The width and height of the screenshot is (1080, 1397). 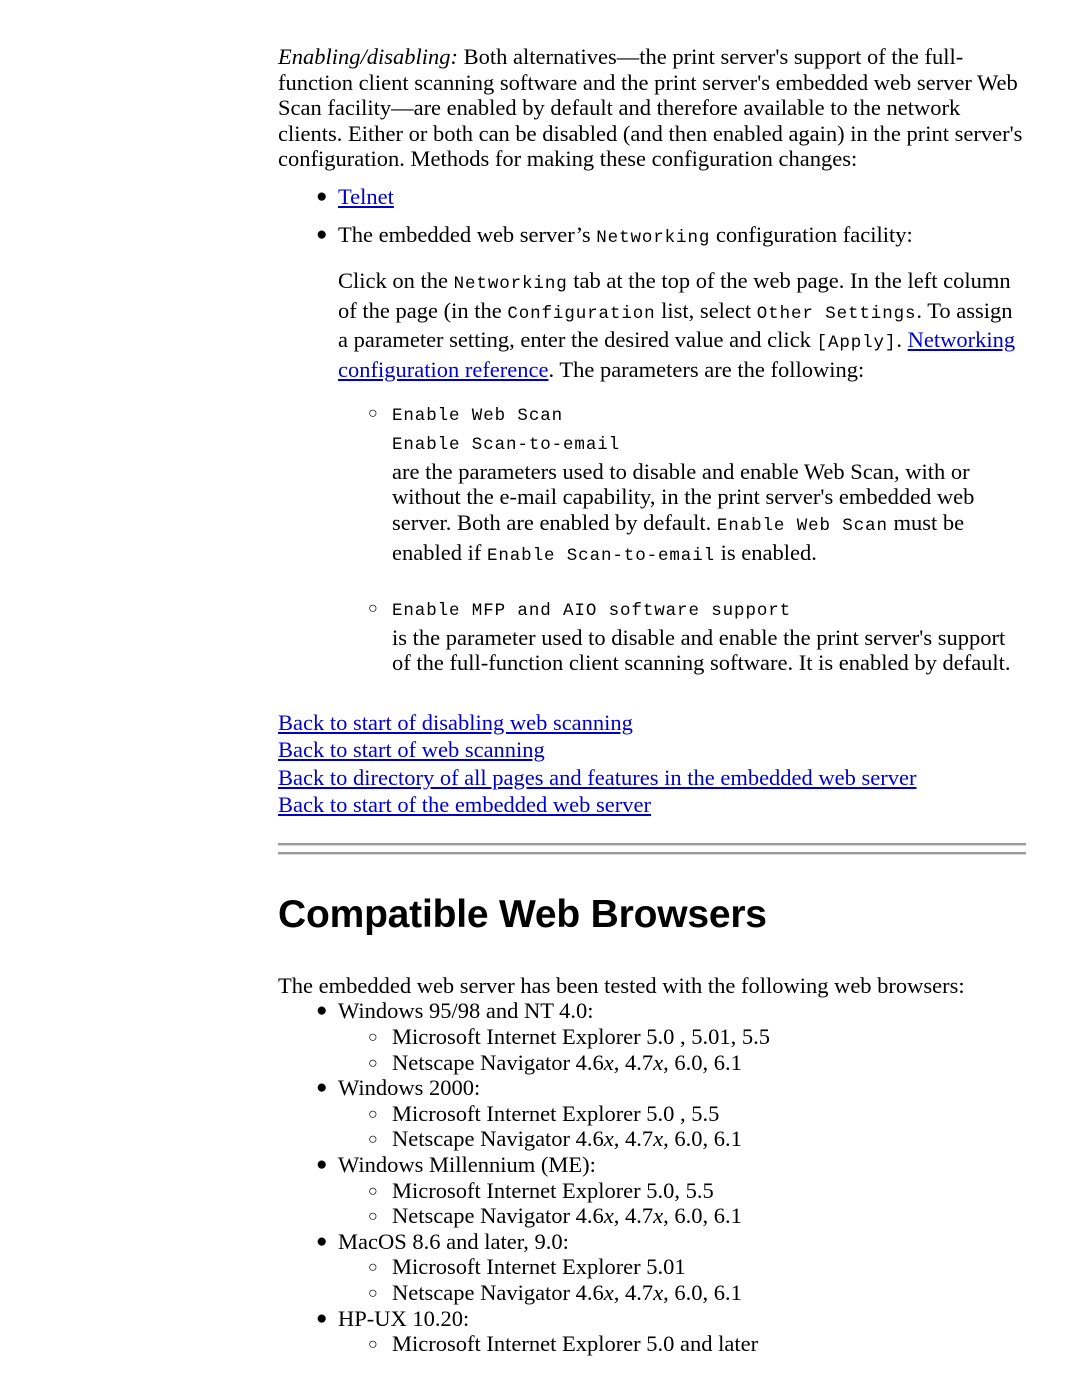 I want to click on browser-platform-name: Windows Millennium (ME):, so click(x=467, y=1165).